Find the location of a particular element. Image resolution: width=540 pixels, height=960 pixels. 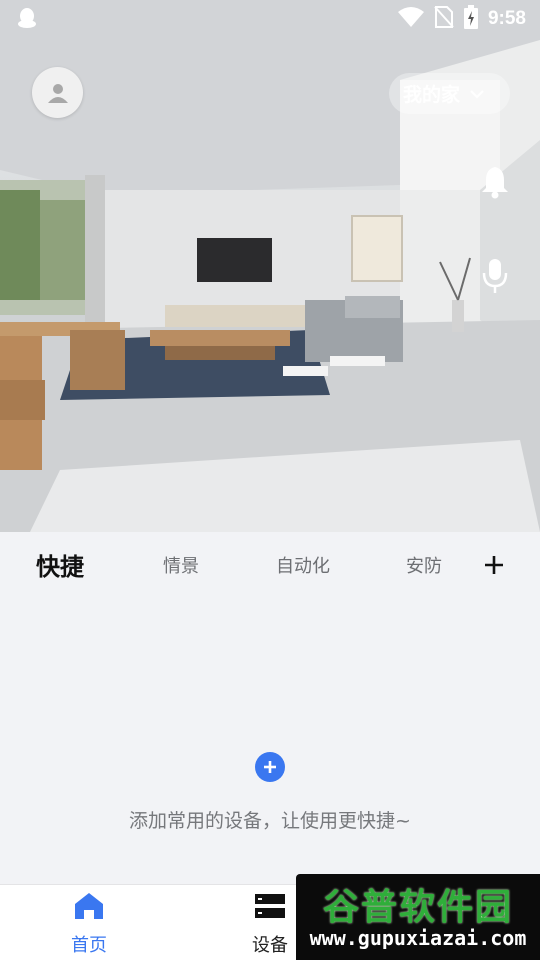

voice-button is located at coordinates (495, 278).